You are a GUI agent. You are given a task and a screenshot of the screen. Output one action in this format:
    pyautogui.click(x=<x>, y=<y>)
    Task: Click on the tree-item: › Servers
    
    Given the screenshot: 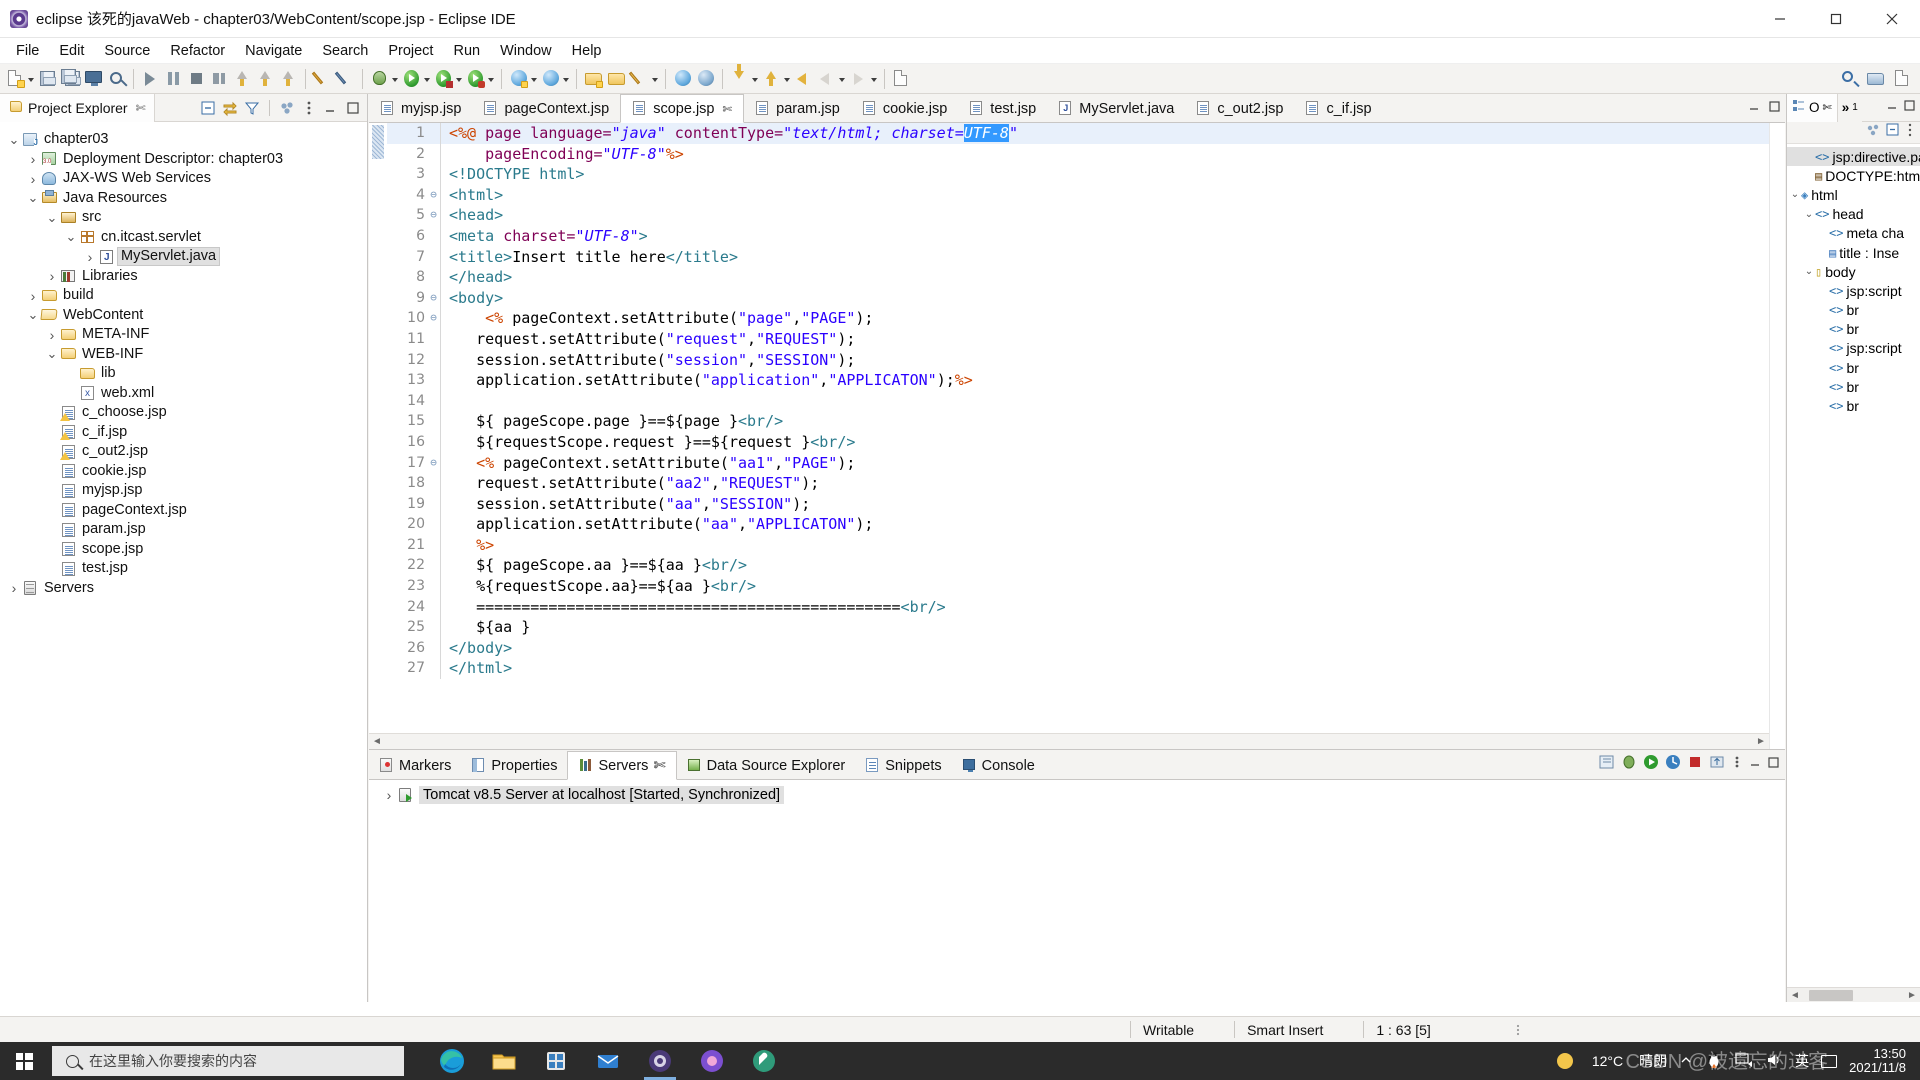 What is the action you would take?
    pyautogui.click(x=183, y=589)
    